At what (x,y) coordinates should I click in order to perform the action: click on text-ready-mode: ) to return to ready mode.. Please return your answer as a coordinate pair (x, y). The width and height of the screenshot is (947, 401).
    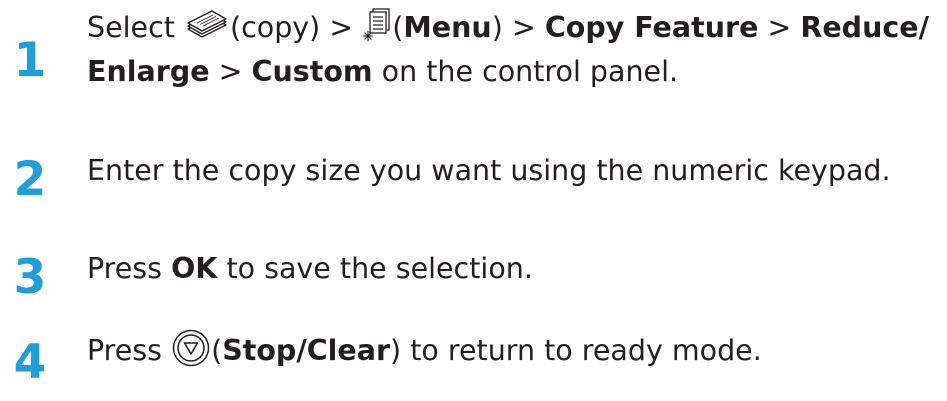
    Looking at the image, I should click on (576, 350).